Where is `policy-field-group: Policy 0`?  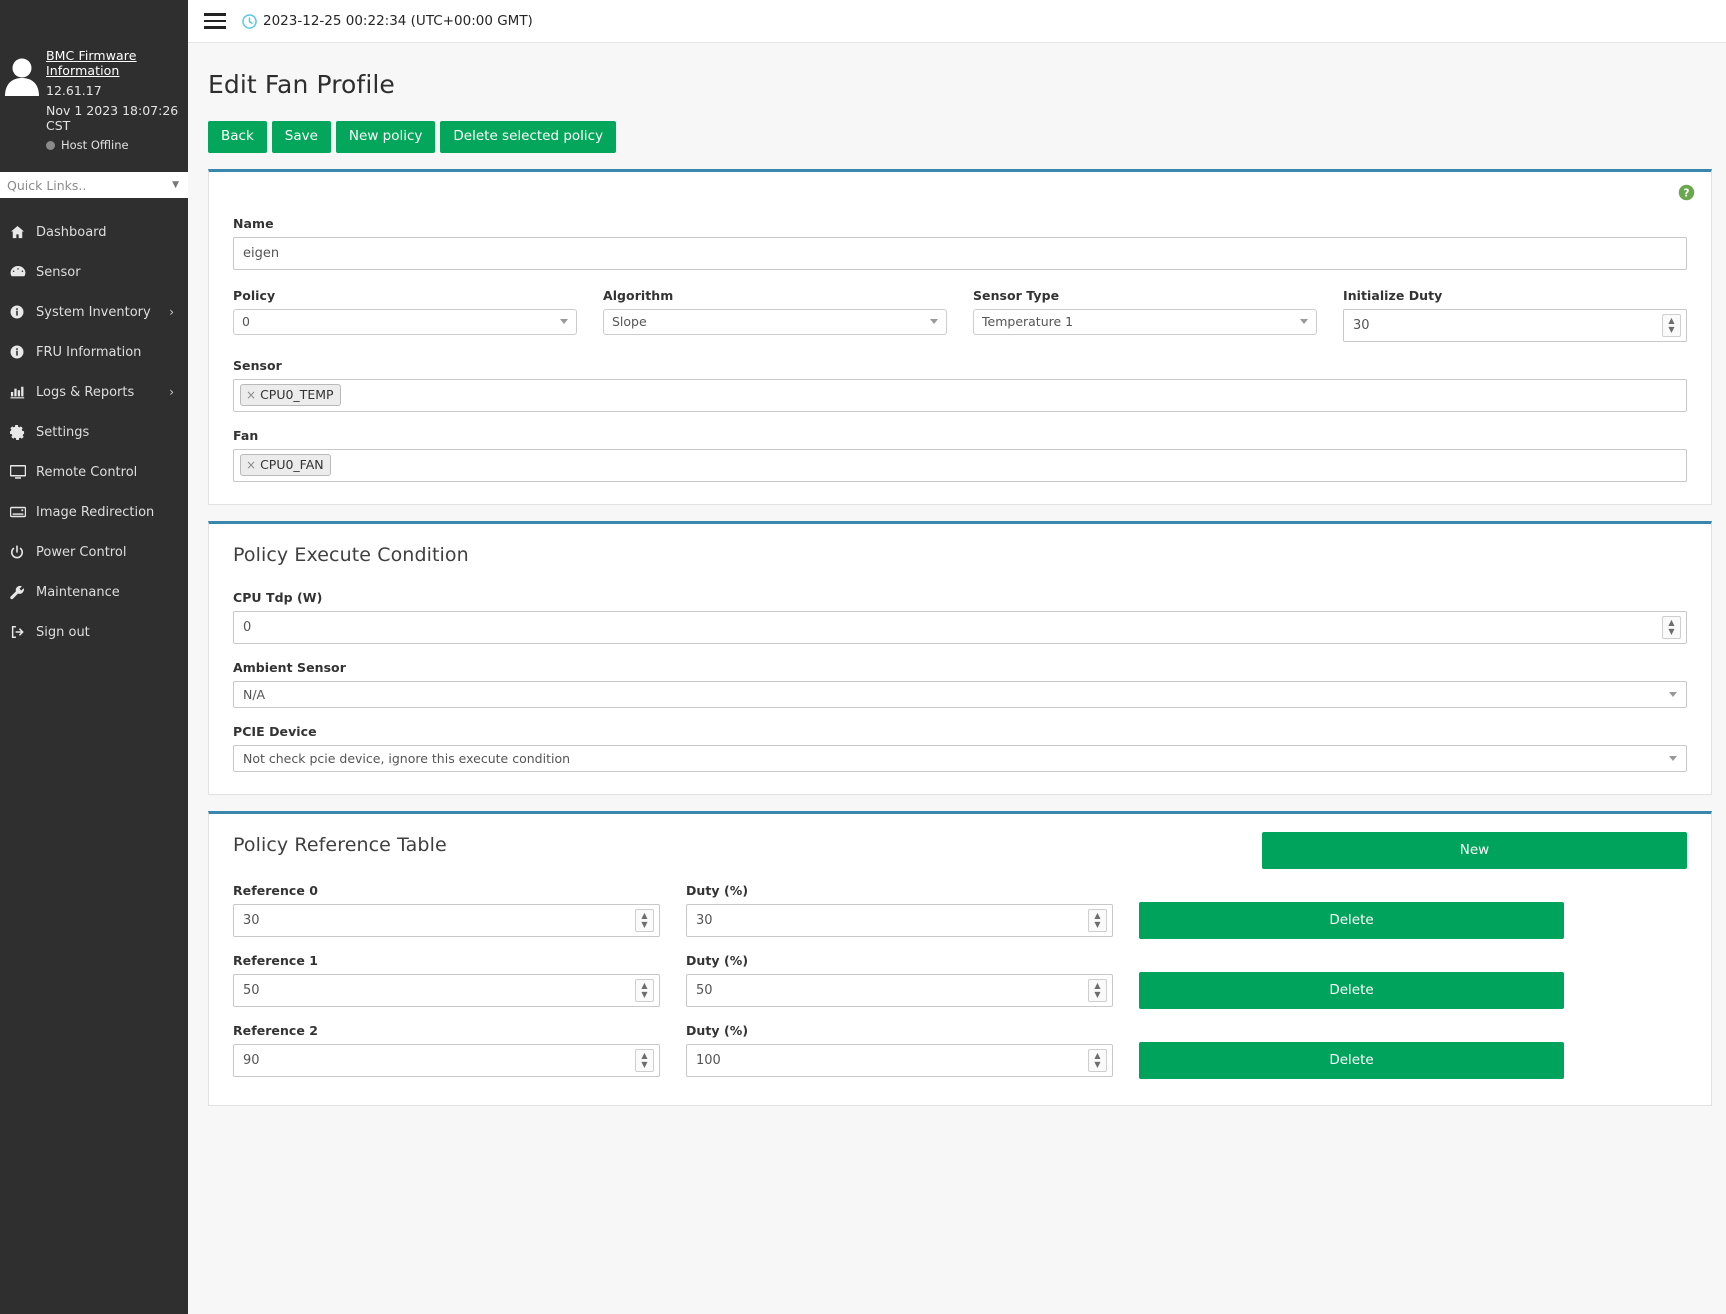
policy-field-group: Policy 0 is located at coordinates (405, 315).